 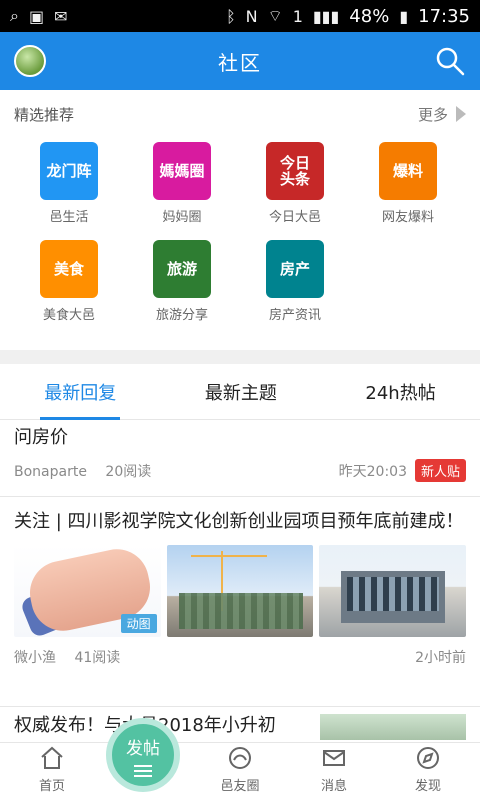 I want to click on tile-icon-longmenzhen: 龙门阵, so click(x=69, y=171).